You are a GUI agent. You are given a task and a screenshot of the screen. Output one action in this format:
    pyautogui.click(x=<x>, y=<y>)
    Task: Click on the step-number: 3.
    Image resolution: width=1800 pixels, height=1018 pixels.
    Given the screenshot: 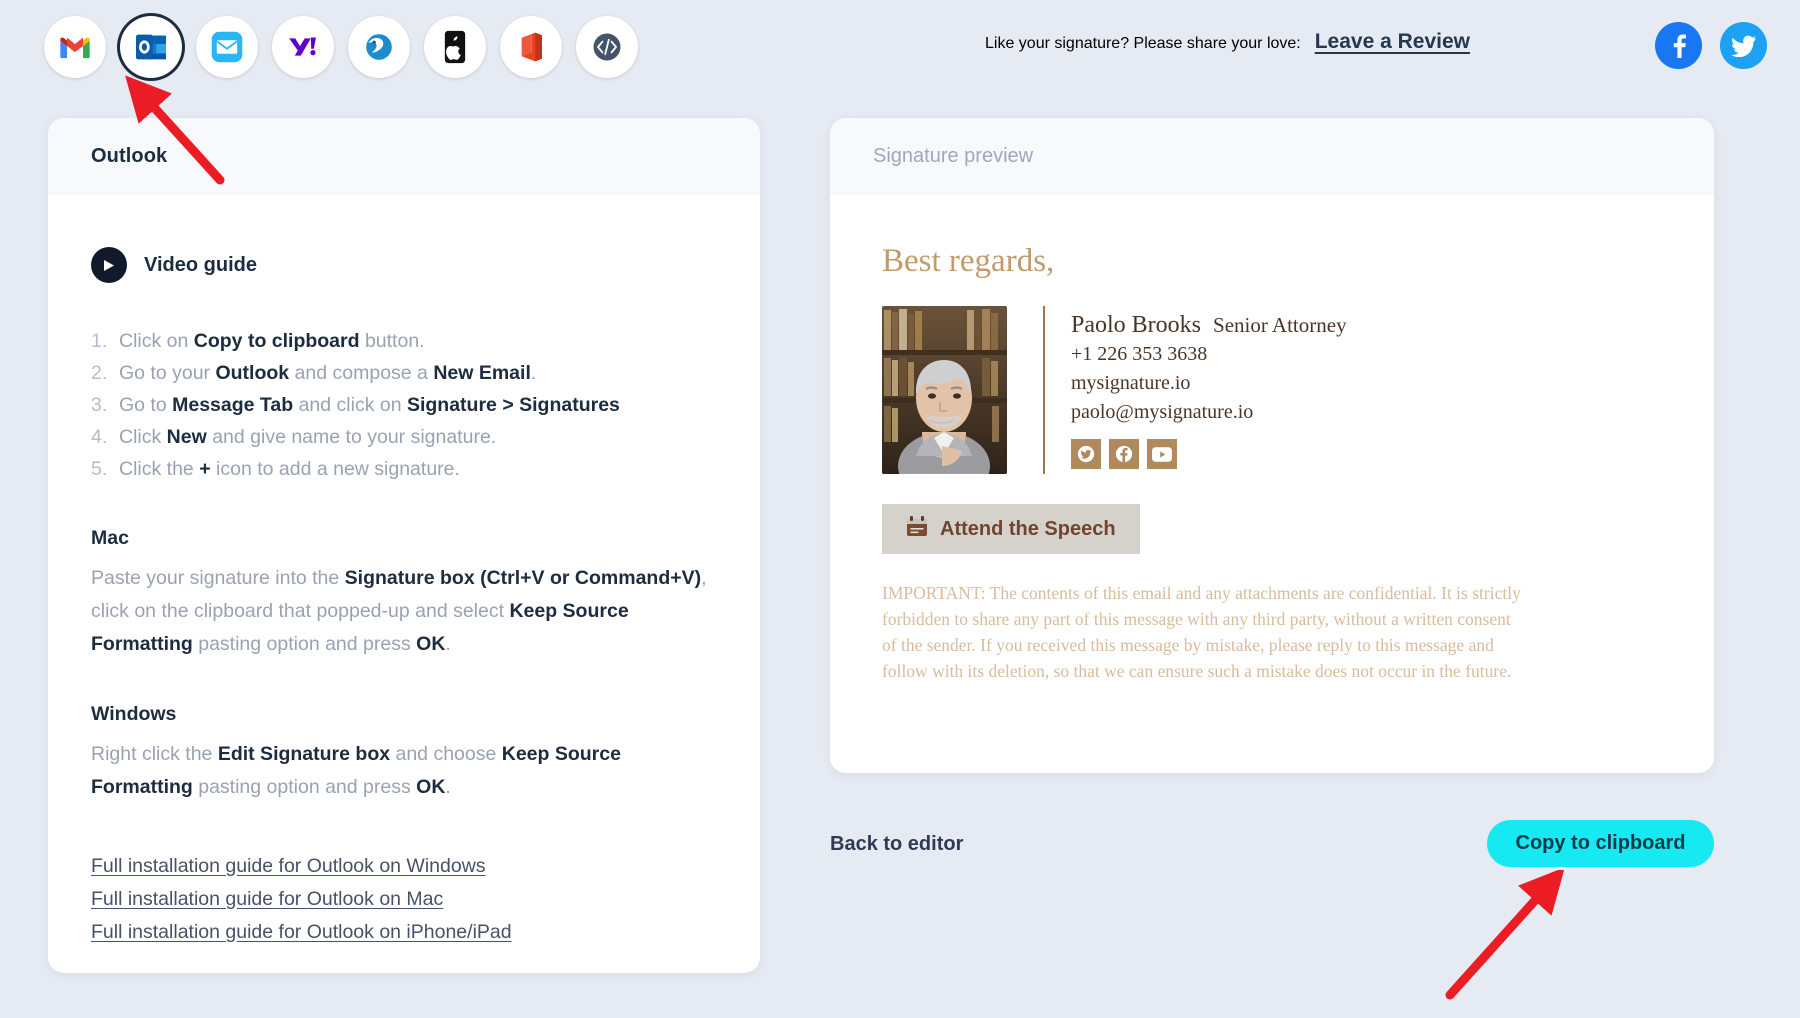 What is the action you would take?
    pyautogui.click(x=99, y=405)
    